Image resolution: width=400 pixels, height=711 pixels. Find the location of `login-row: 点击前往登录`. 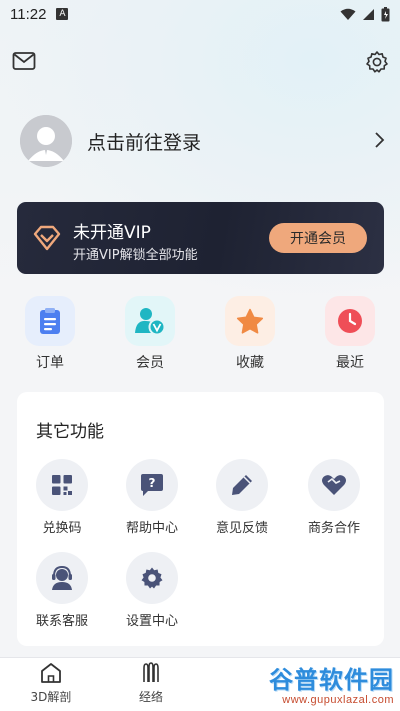

login-row: 点击前往登录 is located at coordinates (204, 141).